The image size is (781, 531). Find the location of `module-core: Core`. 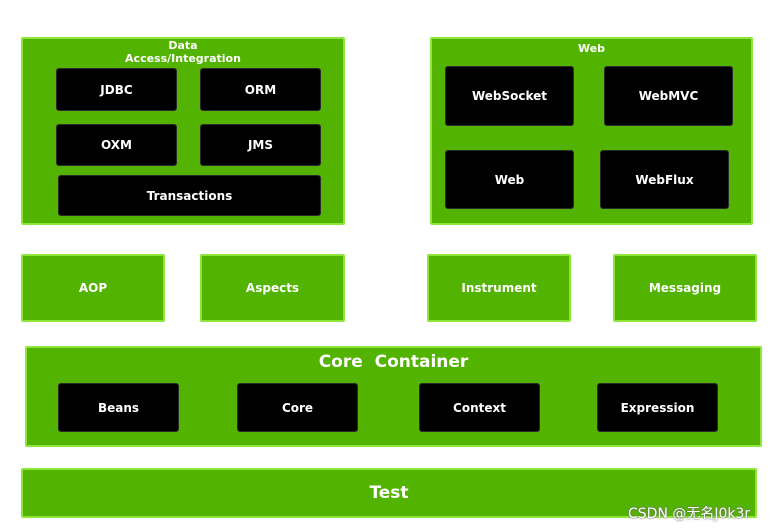

module-core: Core is located at coordinates (297, 407).